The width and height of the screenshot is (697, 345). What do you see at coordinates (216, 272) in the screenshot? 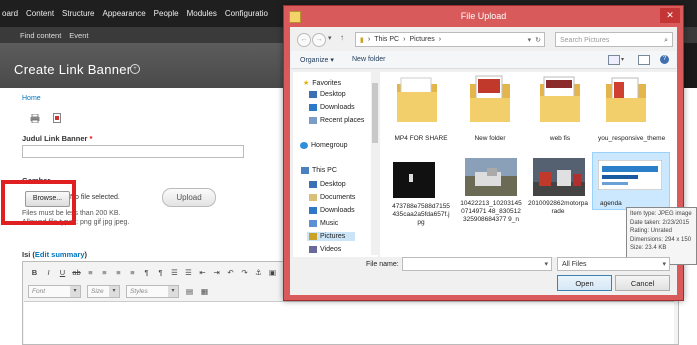
I see `indent-icon: ⇥` at bounding box center [216, 272].